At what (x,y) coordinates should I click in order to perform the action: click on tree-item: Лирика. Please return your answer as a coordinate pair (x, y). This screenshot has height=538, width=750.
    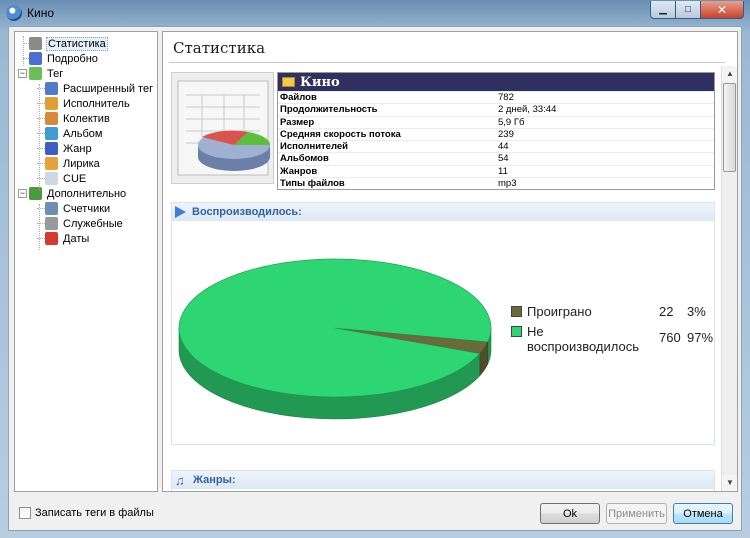
    Looking at the image, I should click on (73, 163).